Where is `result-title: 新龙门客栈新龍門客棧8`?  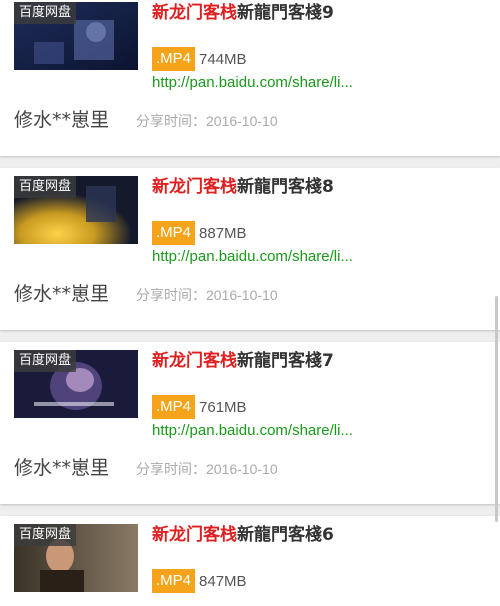
result-title: 新龙门客栈新龍門客棧8 is located at coordinates (243, 184).